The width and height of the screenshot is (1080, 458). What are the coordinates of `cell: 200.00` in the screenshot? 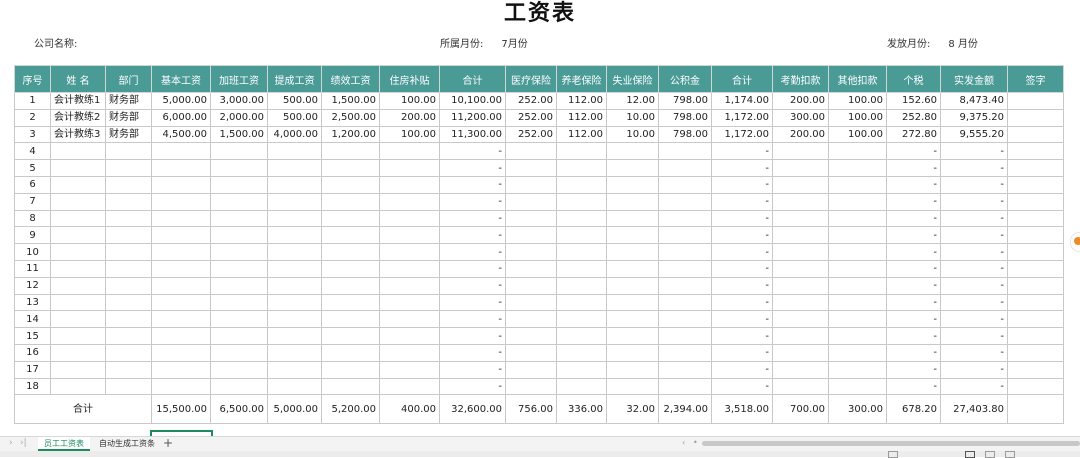 It's located at (800, 134).